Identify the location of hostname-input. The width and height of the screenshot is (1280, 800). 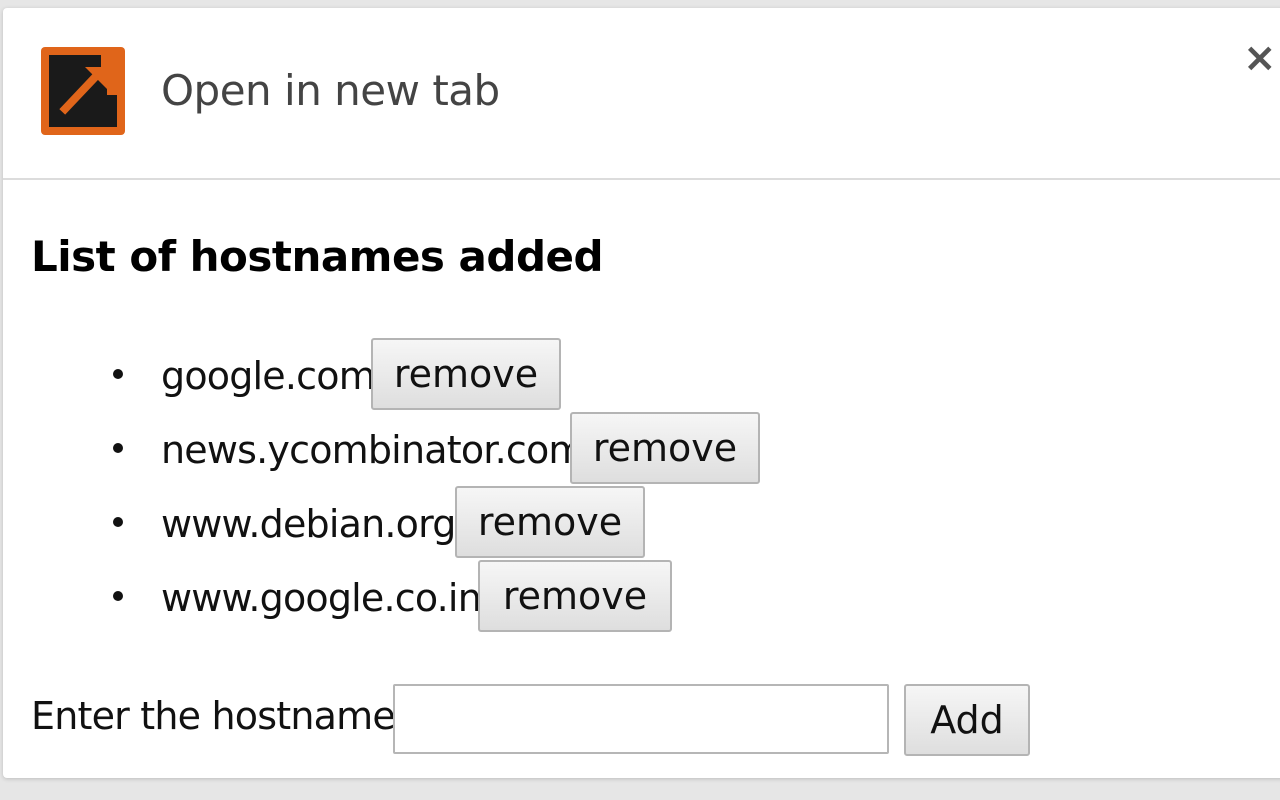
(641, 719).